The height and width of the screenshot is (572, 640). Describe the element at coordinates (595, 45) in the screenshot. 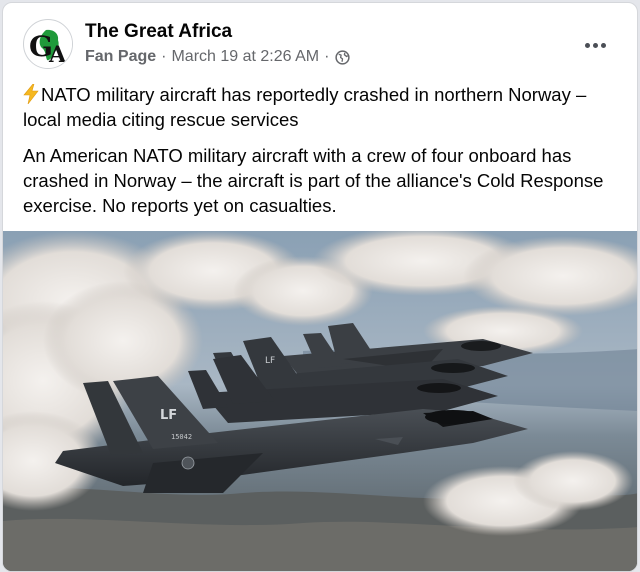

I see `more-options-icon` at that location.